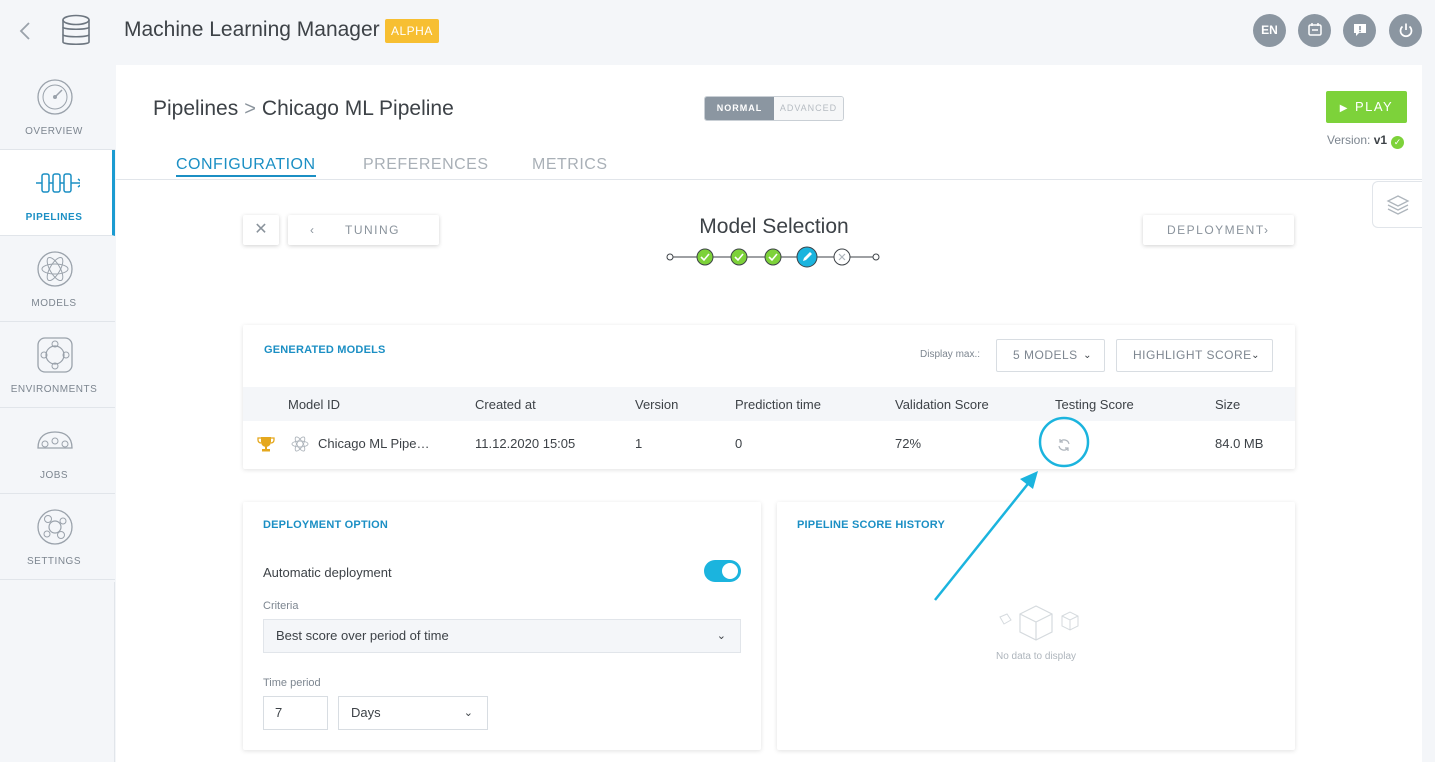 The height and width of the screenshot is (762, 1435). Describe the element at coordinates (1267, 230) in the screenshot. I see `chevron-right-icon: ›` at that location.